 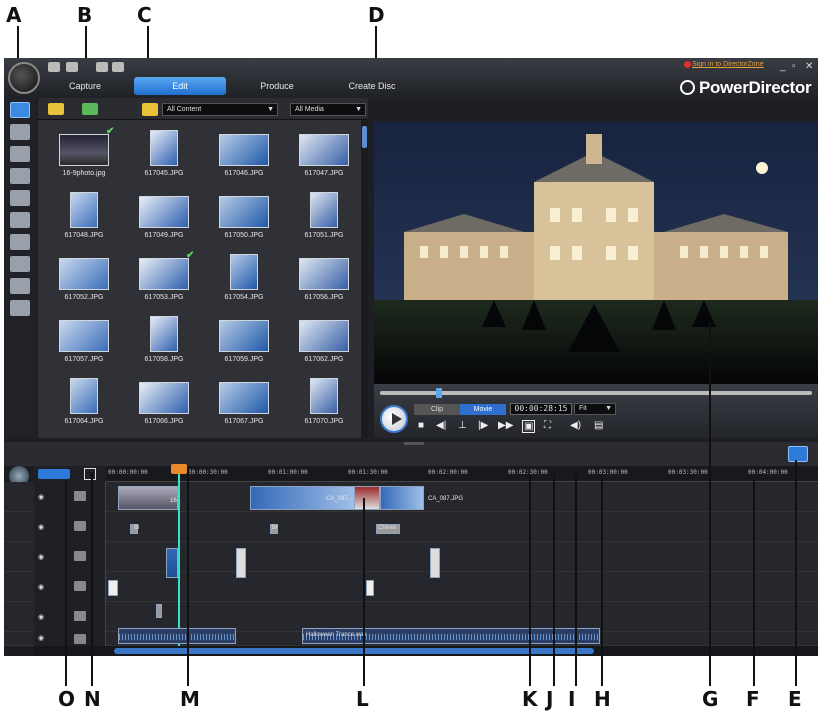 What do you see at coordinates (54, 474) in the screenshot?
I see `track-manager-button` at bounding box center [54, 474].